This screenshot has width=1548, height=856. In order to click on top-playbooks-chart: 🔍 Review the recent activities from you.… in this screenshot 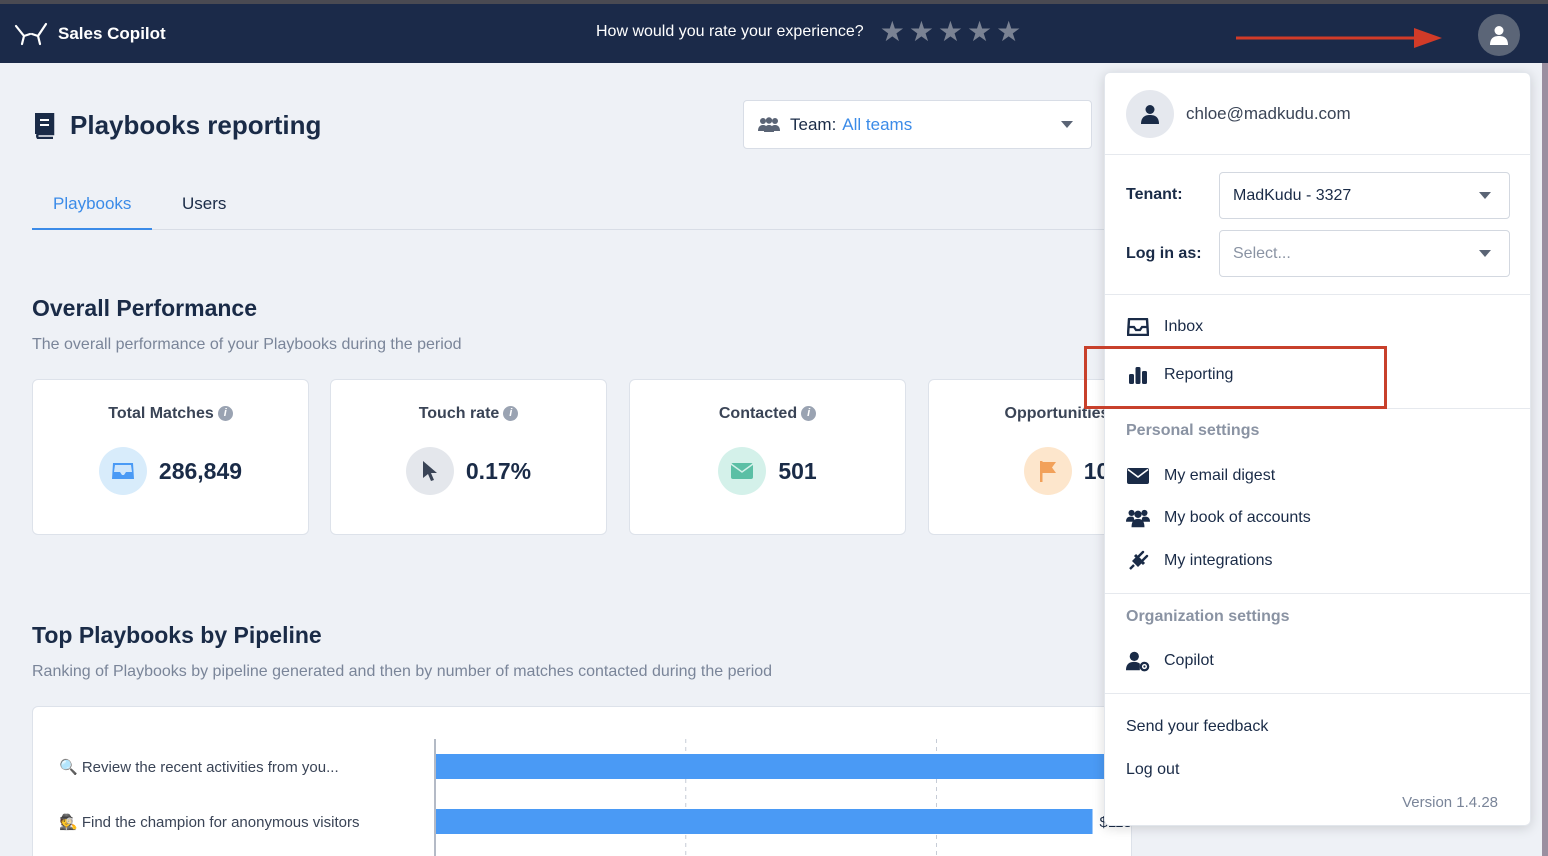, I will do `click(582, 781)`.